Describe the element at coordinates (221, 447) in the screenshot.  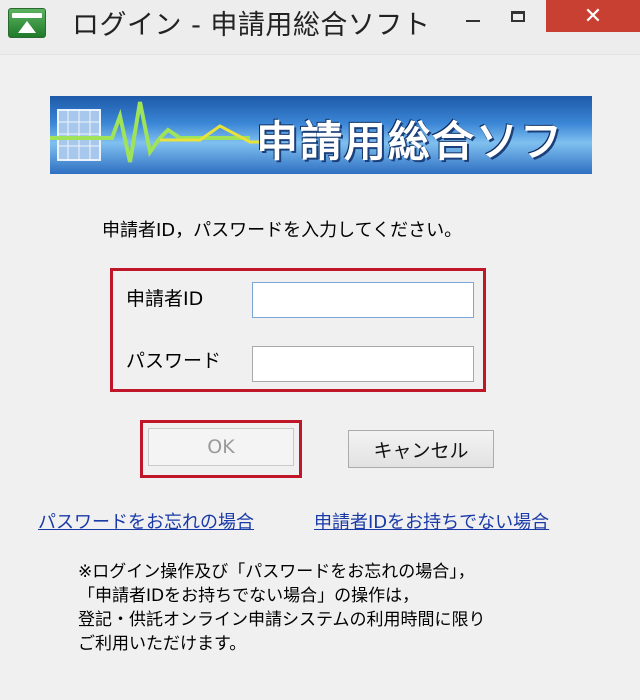
I see `ok-button: OK` at that location.